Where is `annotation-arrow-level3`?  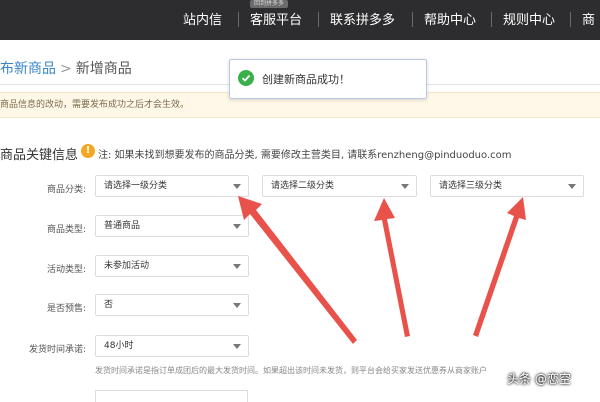
annotation-arrow-level3 is located at coordinates (499, 267).